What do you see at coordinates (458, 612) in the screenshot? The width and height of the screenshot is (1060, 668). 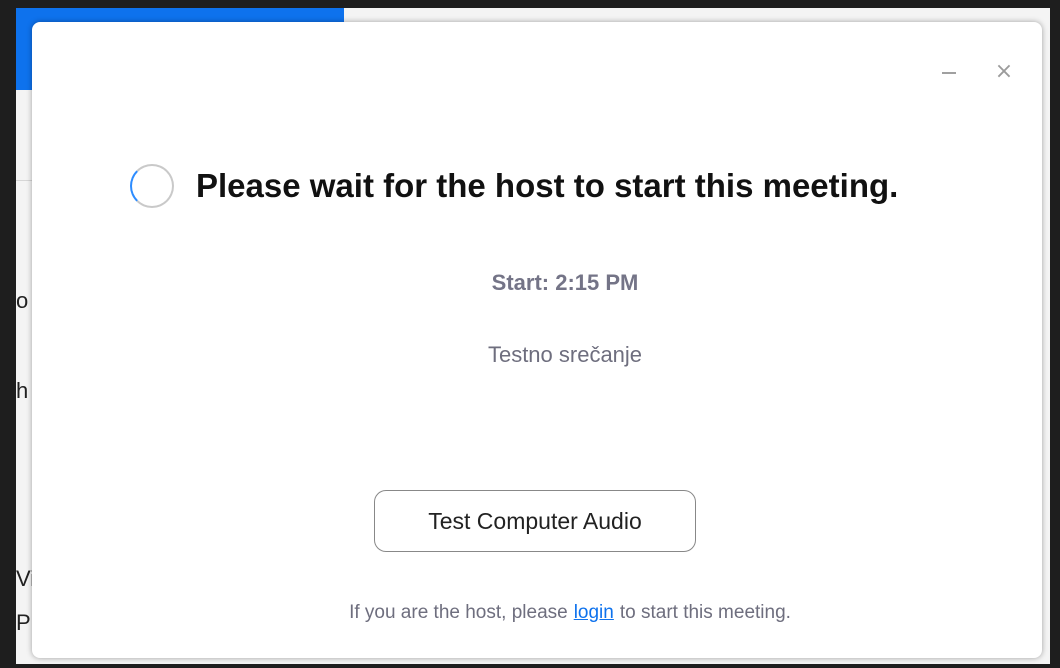 I see `footer-prefix: If you are the host, please` at bounding box center [458, 612].